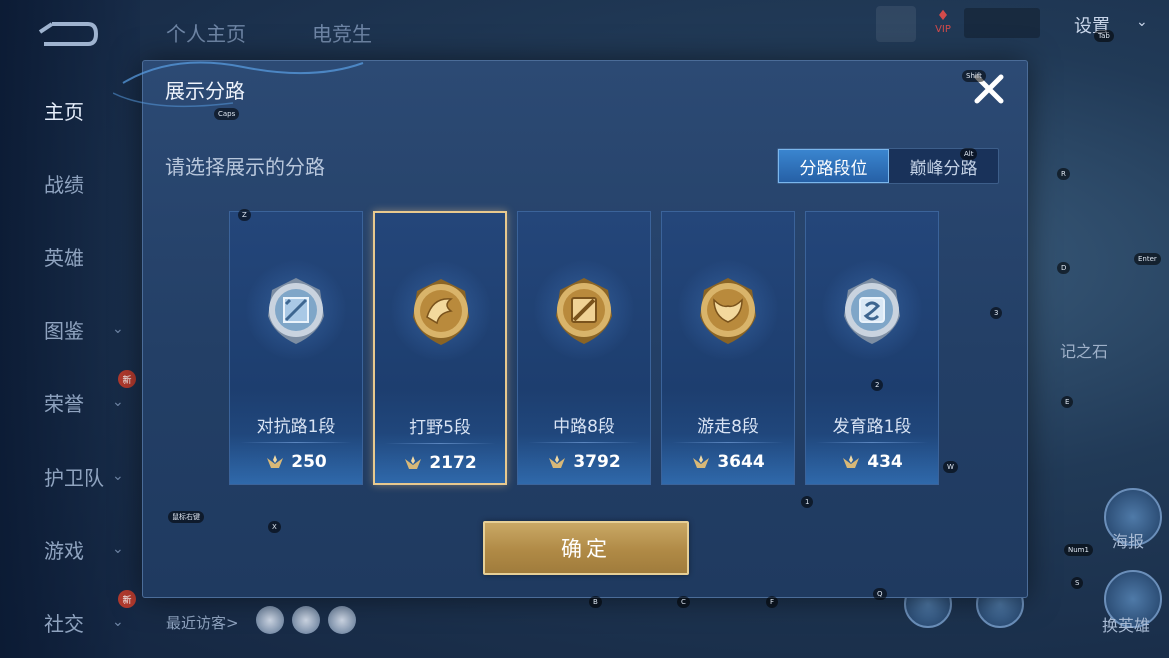 This screenshot has width=1169, height=658. I want to click on score-row: 3644, so click(728, 462).